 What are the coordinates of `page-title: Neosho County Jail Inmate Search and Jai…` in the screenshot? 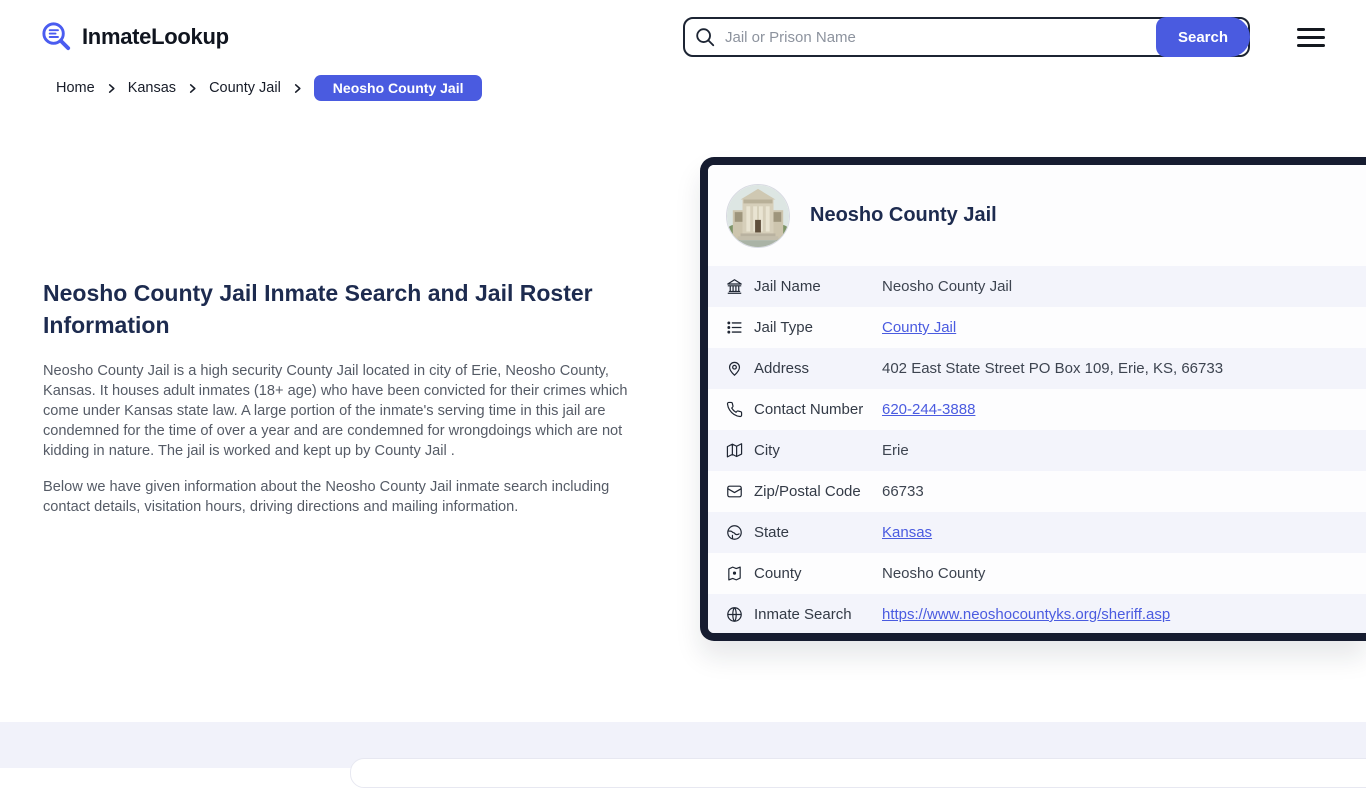 It's located at (318, 309).